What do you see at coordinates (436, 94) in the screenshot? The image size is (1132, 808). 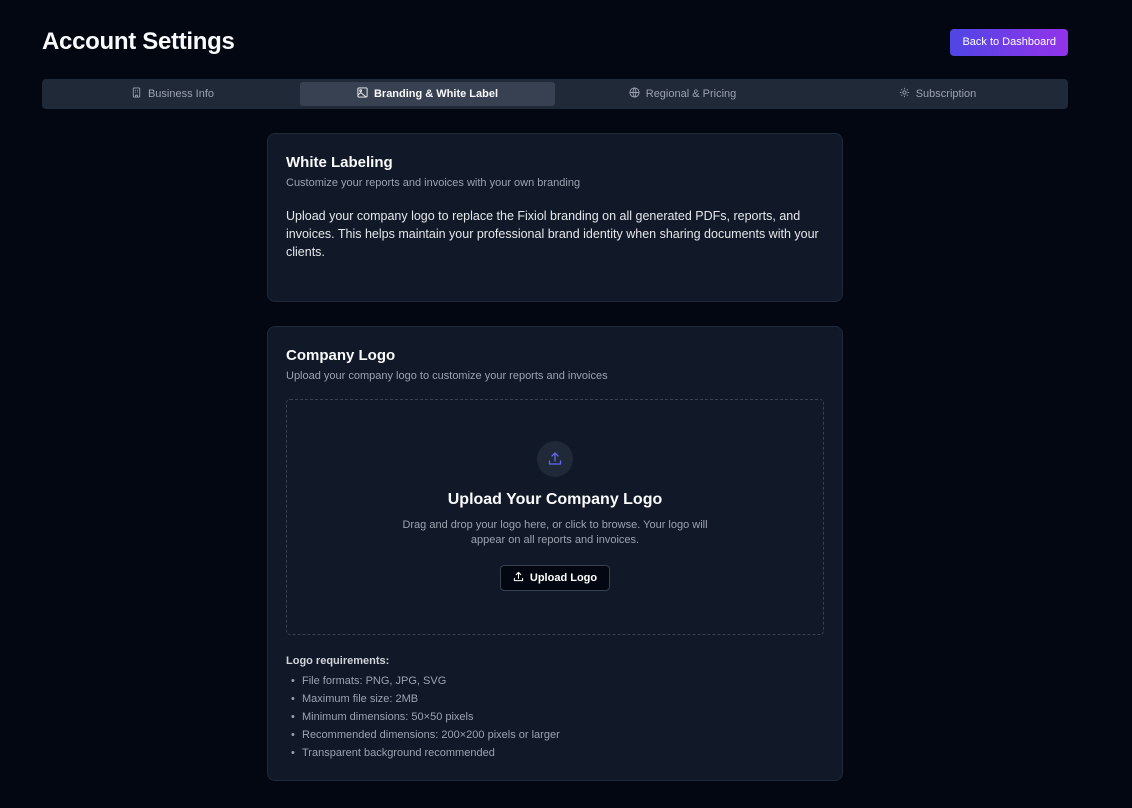 I see `tab-label: Branding & White Label` at bounding box center [436, 94].